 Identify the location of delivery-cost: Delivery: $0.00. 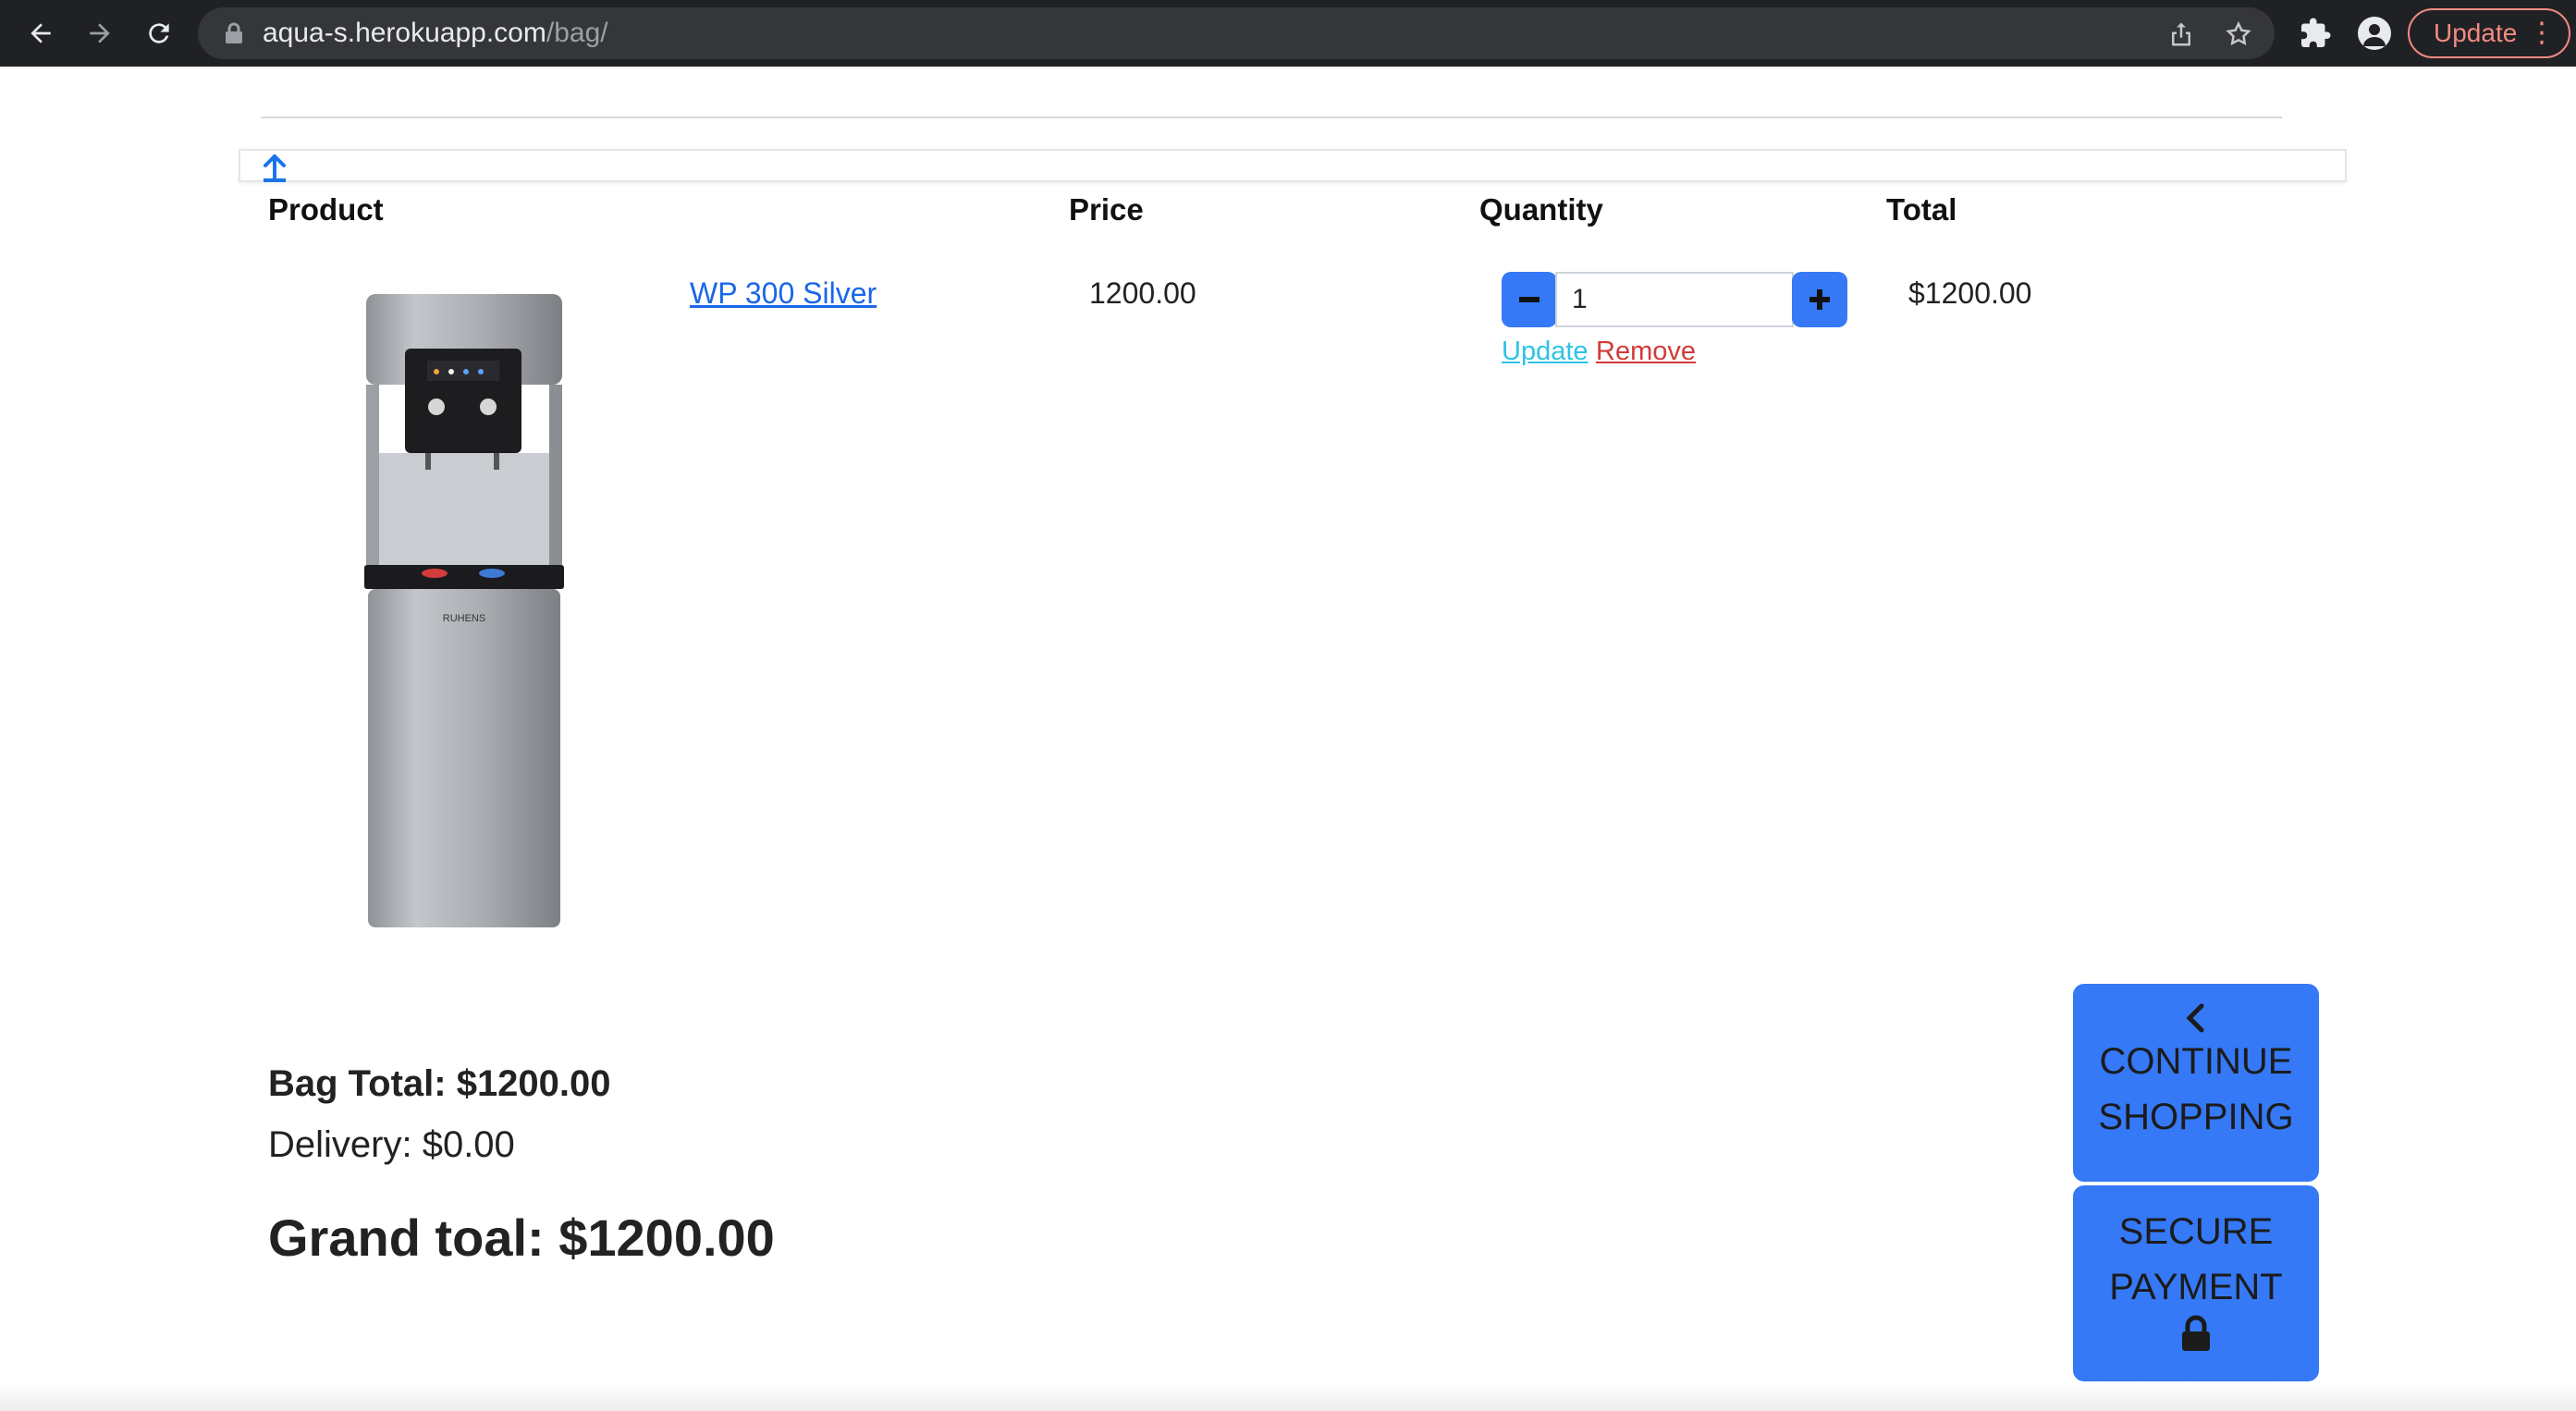
(392, 1144).